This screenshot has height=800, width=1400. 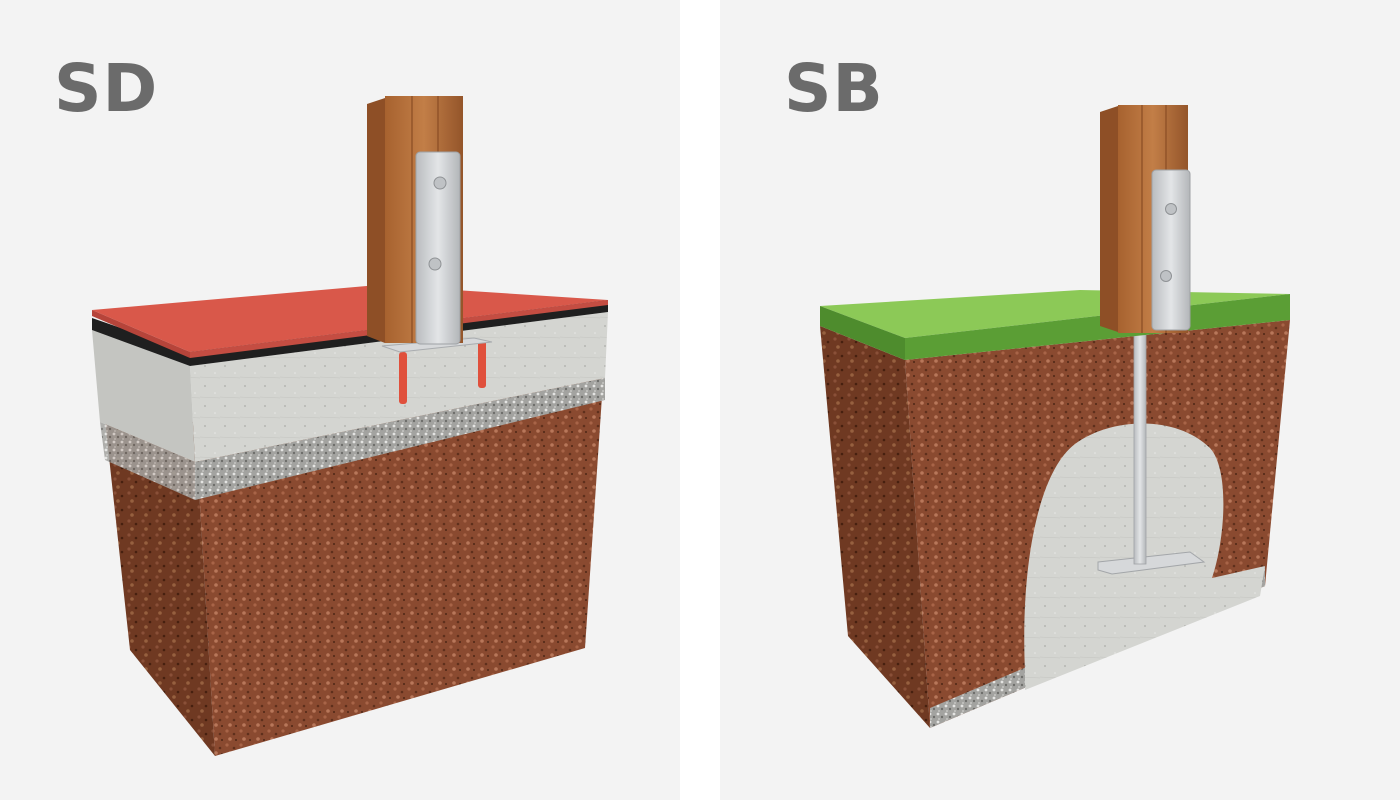 I want to click on sb-steel-bracket, so click(x=1171, y=250).